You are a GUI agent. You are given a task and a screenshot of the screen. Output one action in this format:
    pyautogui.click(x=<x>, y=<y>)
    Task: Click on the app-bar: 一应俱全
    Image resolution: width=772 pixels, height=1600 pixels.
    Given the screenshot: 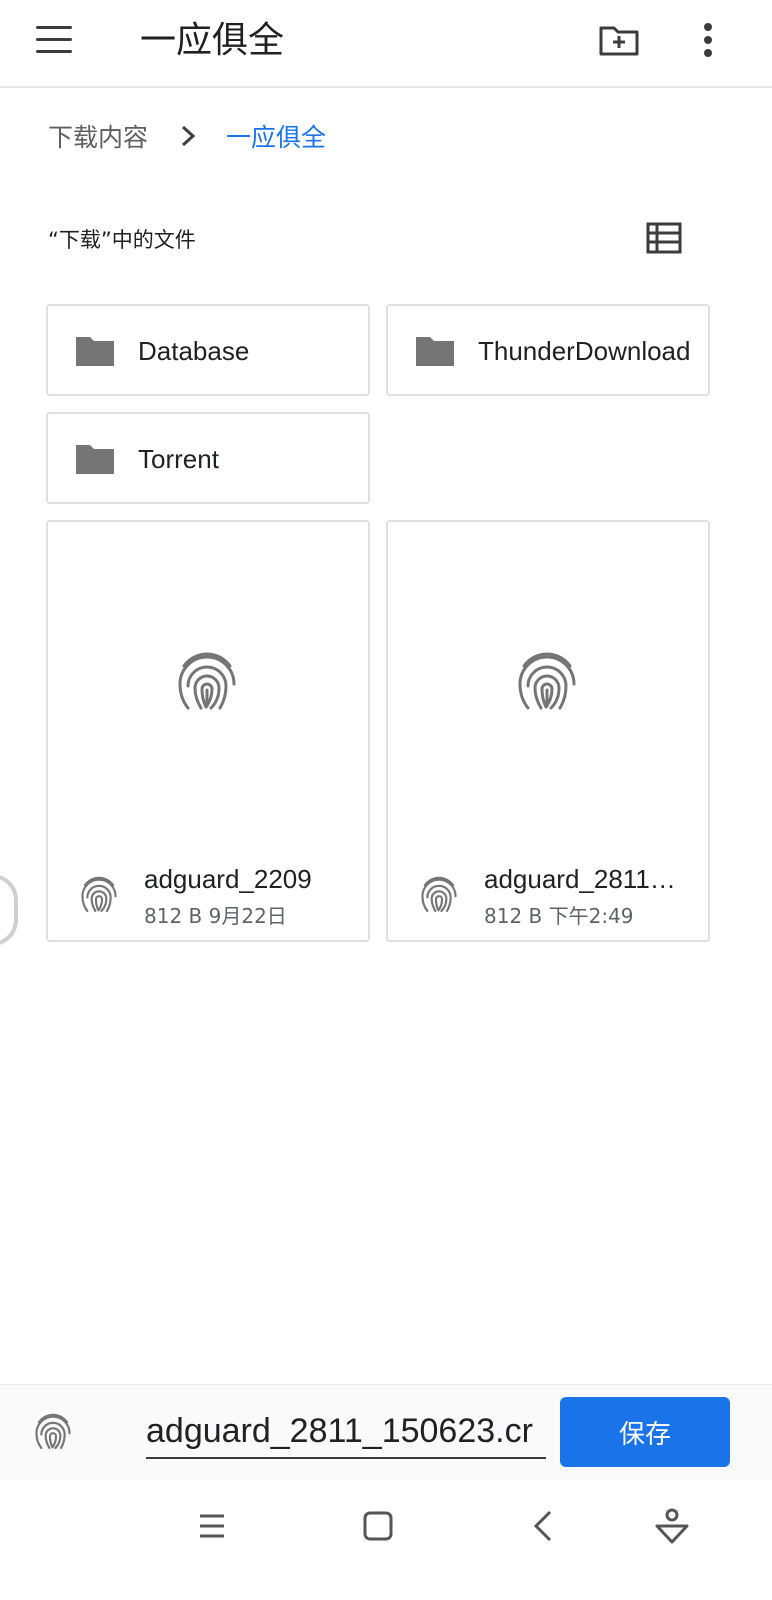 What is the action you would take?
    pyautogui.click(x=386, y=44)
    